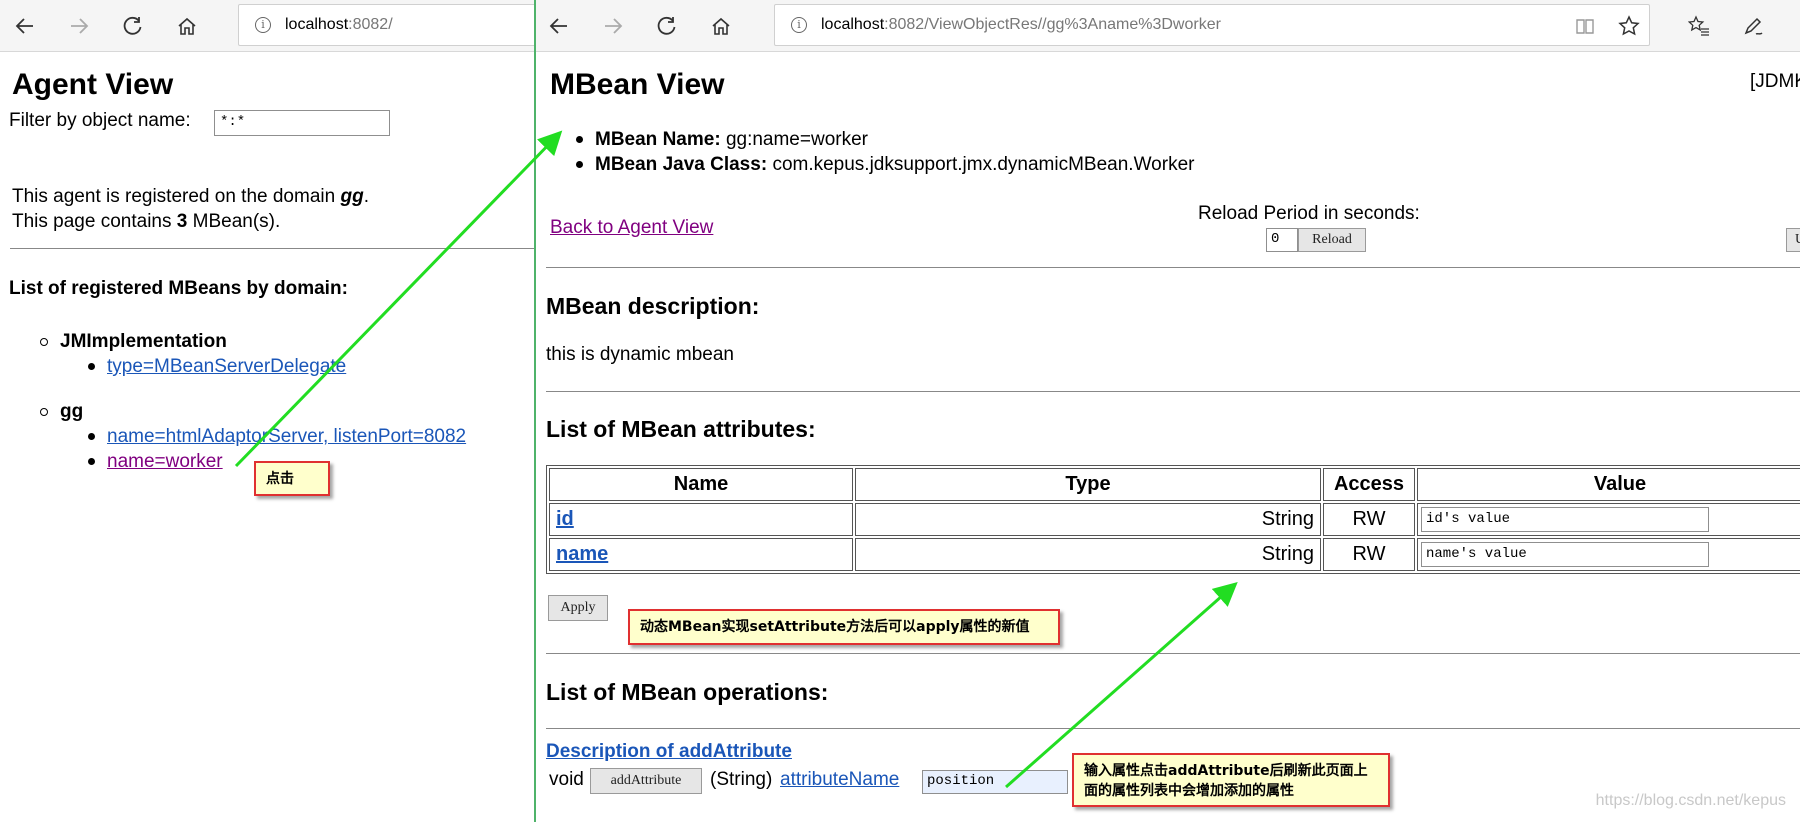  I want to click on mbean-name-value: gg:name=worker, so click(796, 139).